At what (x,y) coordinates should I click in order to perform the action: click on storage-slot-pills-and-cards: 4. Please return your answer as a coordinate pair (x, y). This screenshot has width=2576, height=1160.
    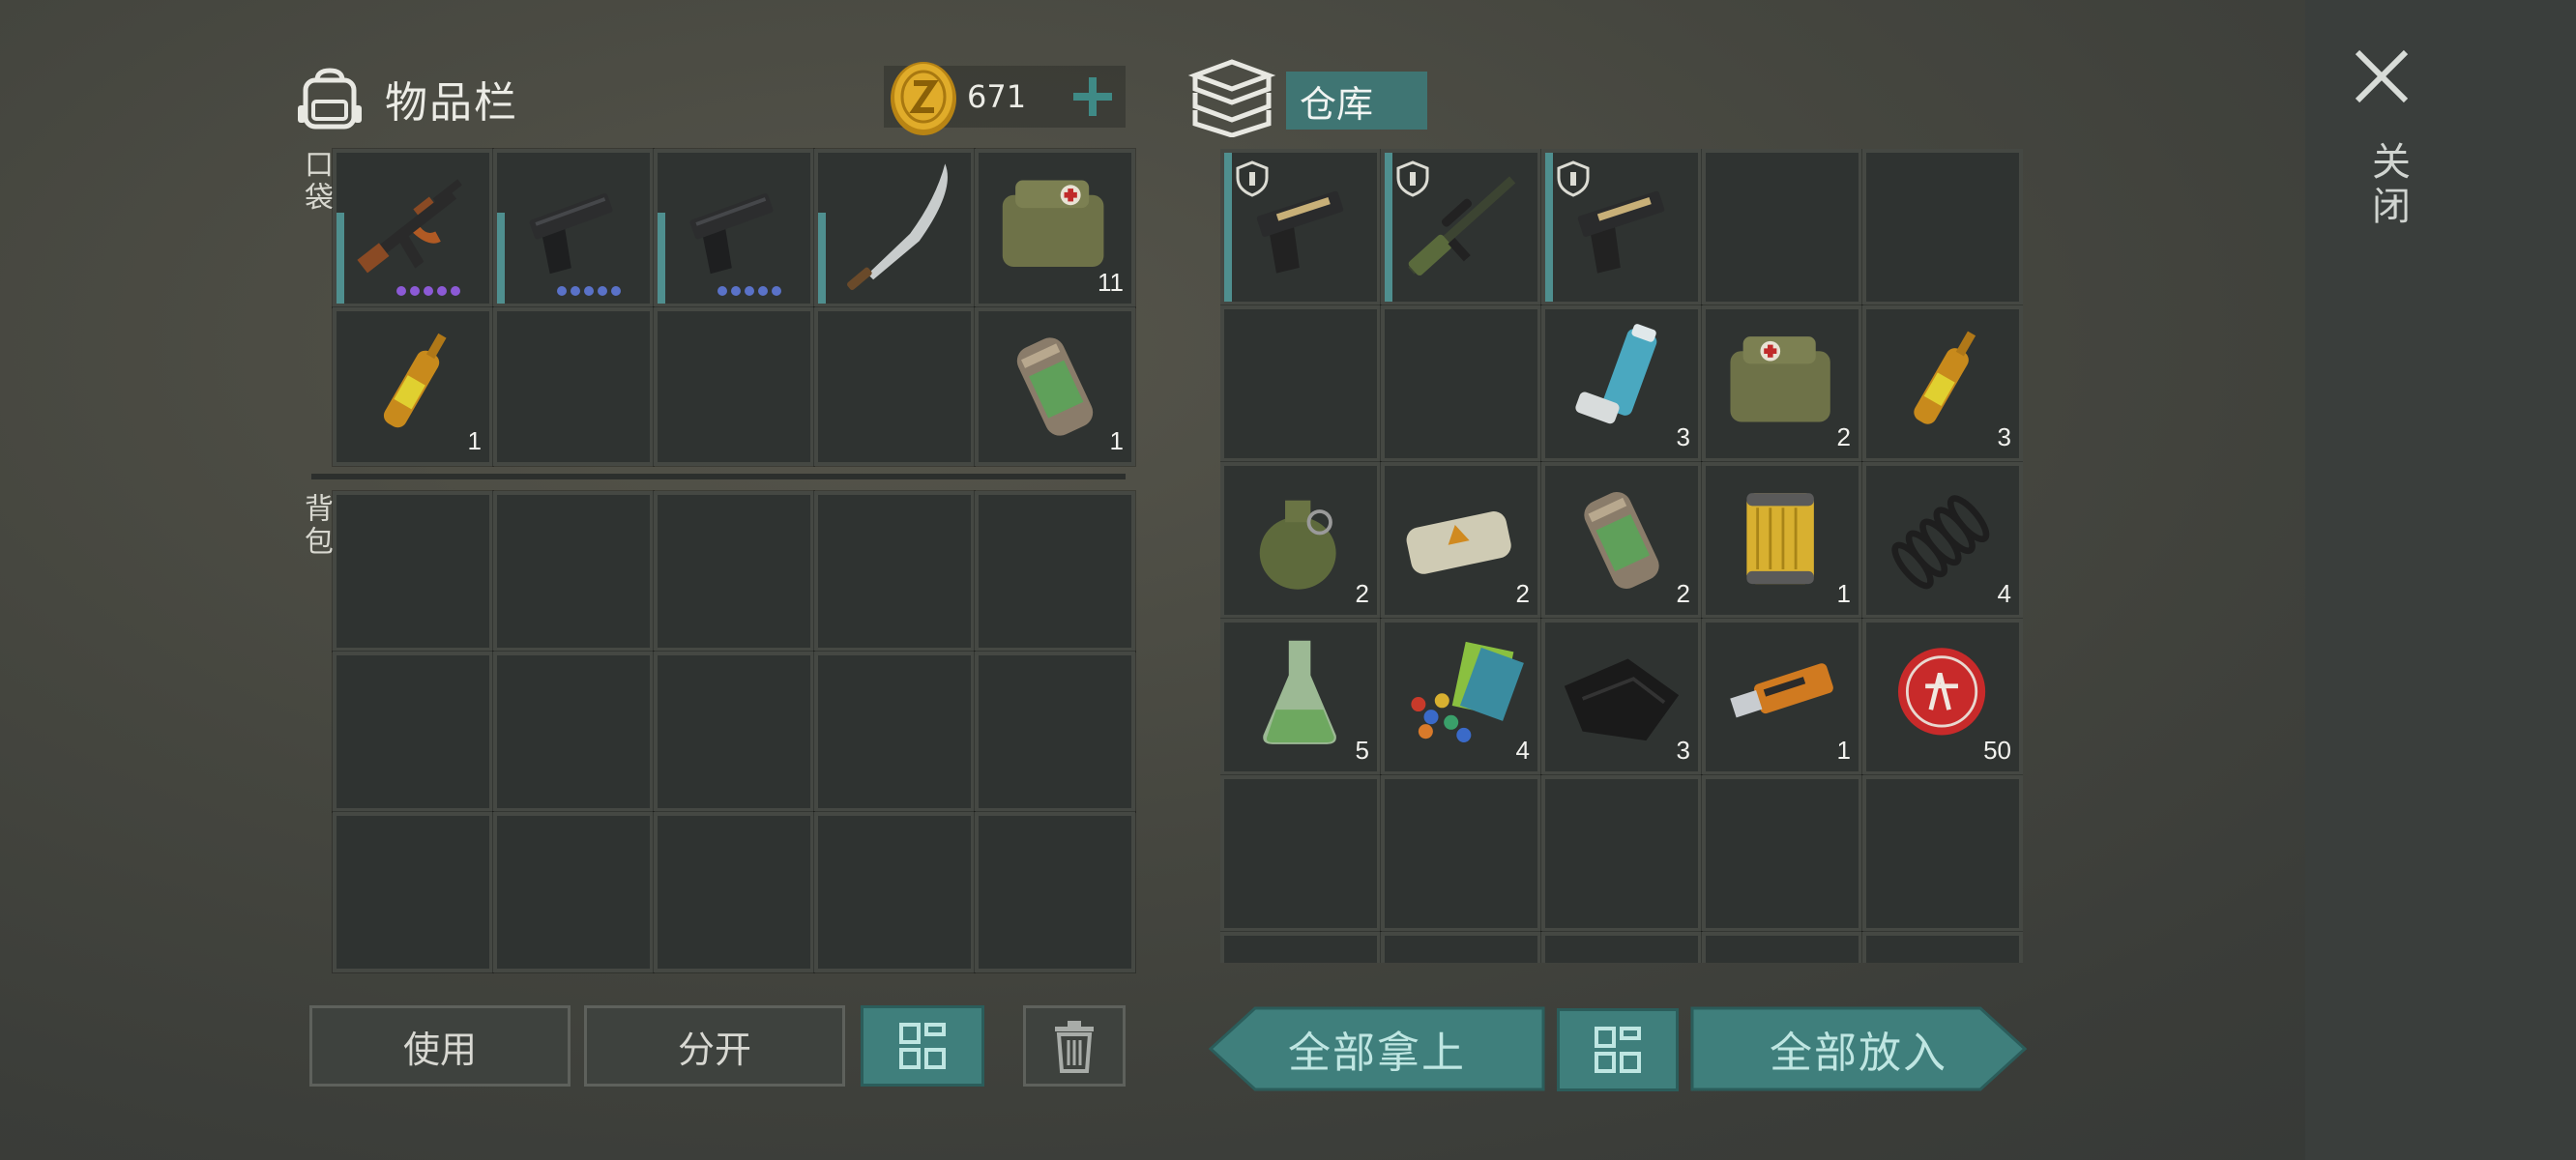
    Looking at the image, I should click on (1461, 697).